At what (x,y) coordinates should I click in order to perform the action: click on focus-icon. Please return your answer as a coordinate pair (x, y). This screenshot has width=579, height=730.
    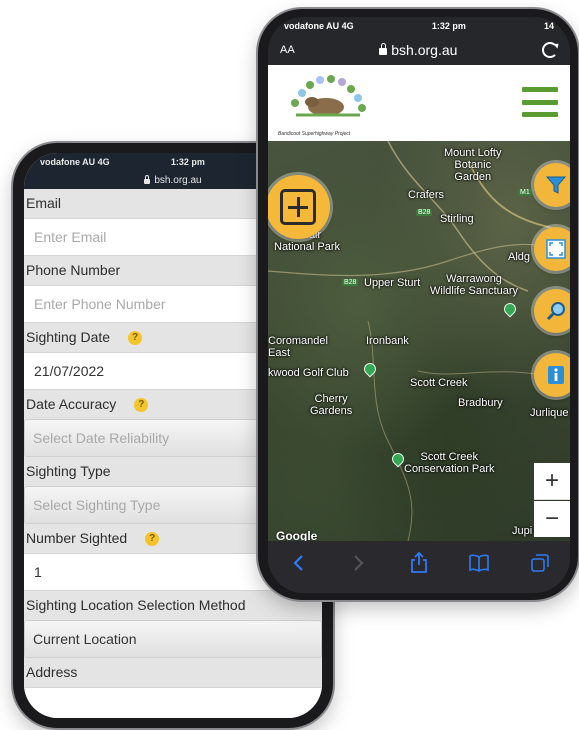
    Looking at the image, I should click on (556, 249).